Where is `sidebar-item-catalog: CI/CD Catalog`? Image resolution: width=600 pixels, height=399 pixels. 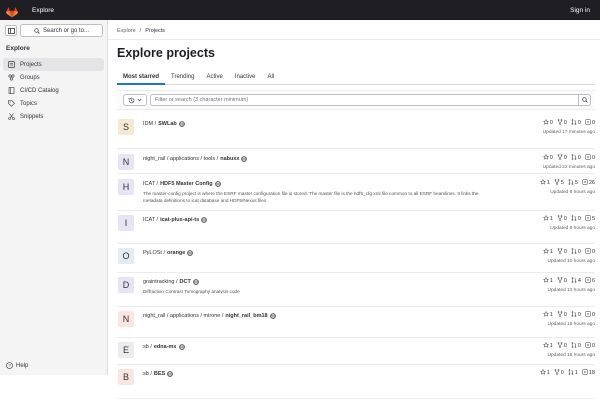 sidebar-item-catalog: CI/CD Catalog is located at coordinates (53, 90).